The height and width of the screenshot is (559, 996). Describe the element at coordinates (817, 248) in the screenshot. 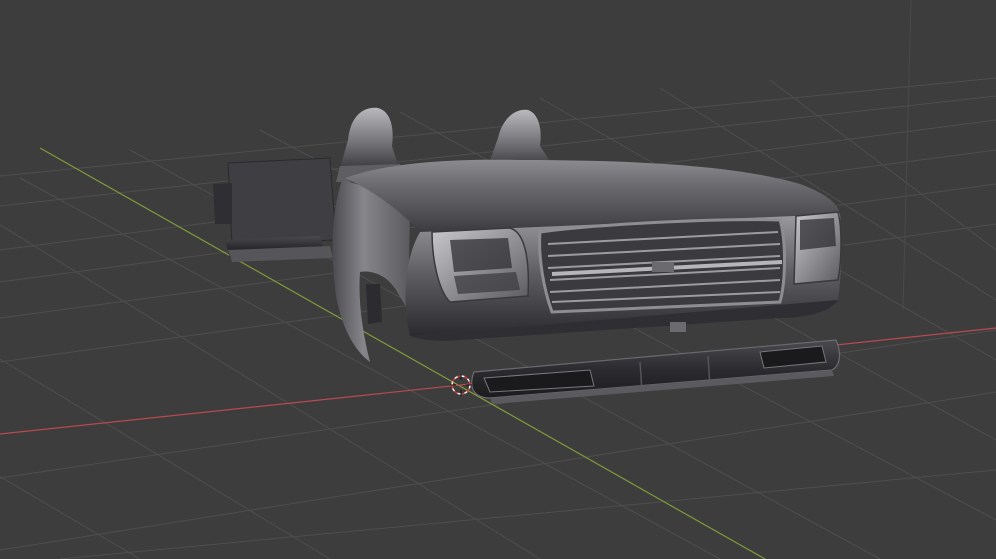

I see `right-headlight` at that location.